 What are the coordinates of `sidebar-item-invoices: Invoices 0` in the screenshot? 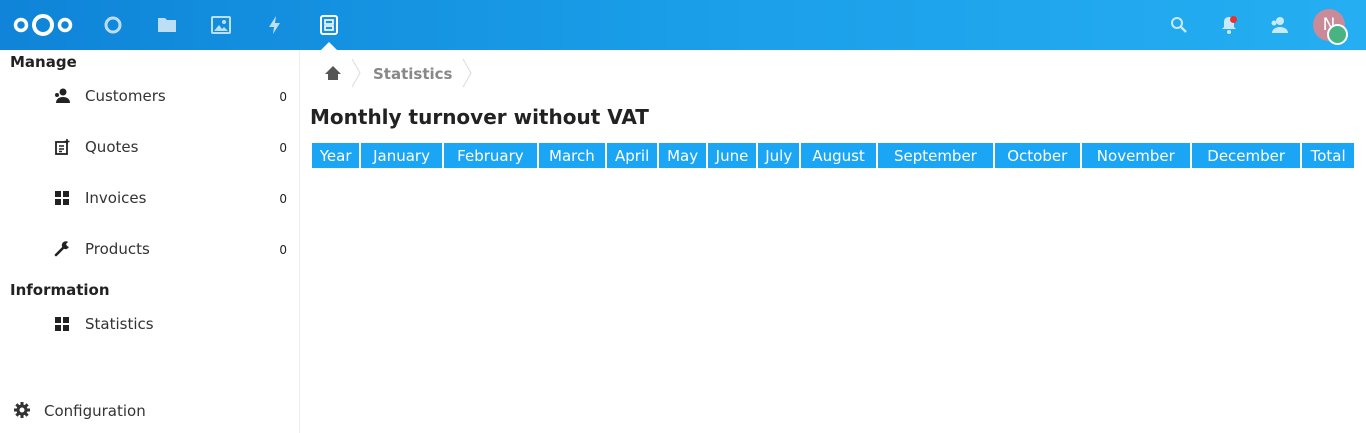 It's located at (149, 198).